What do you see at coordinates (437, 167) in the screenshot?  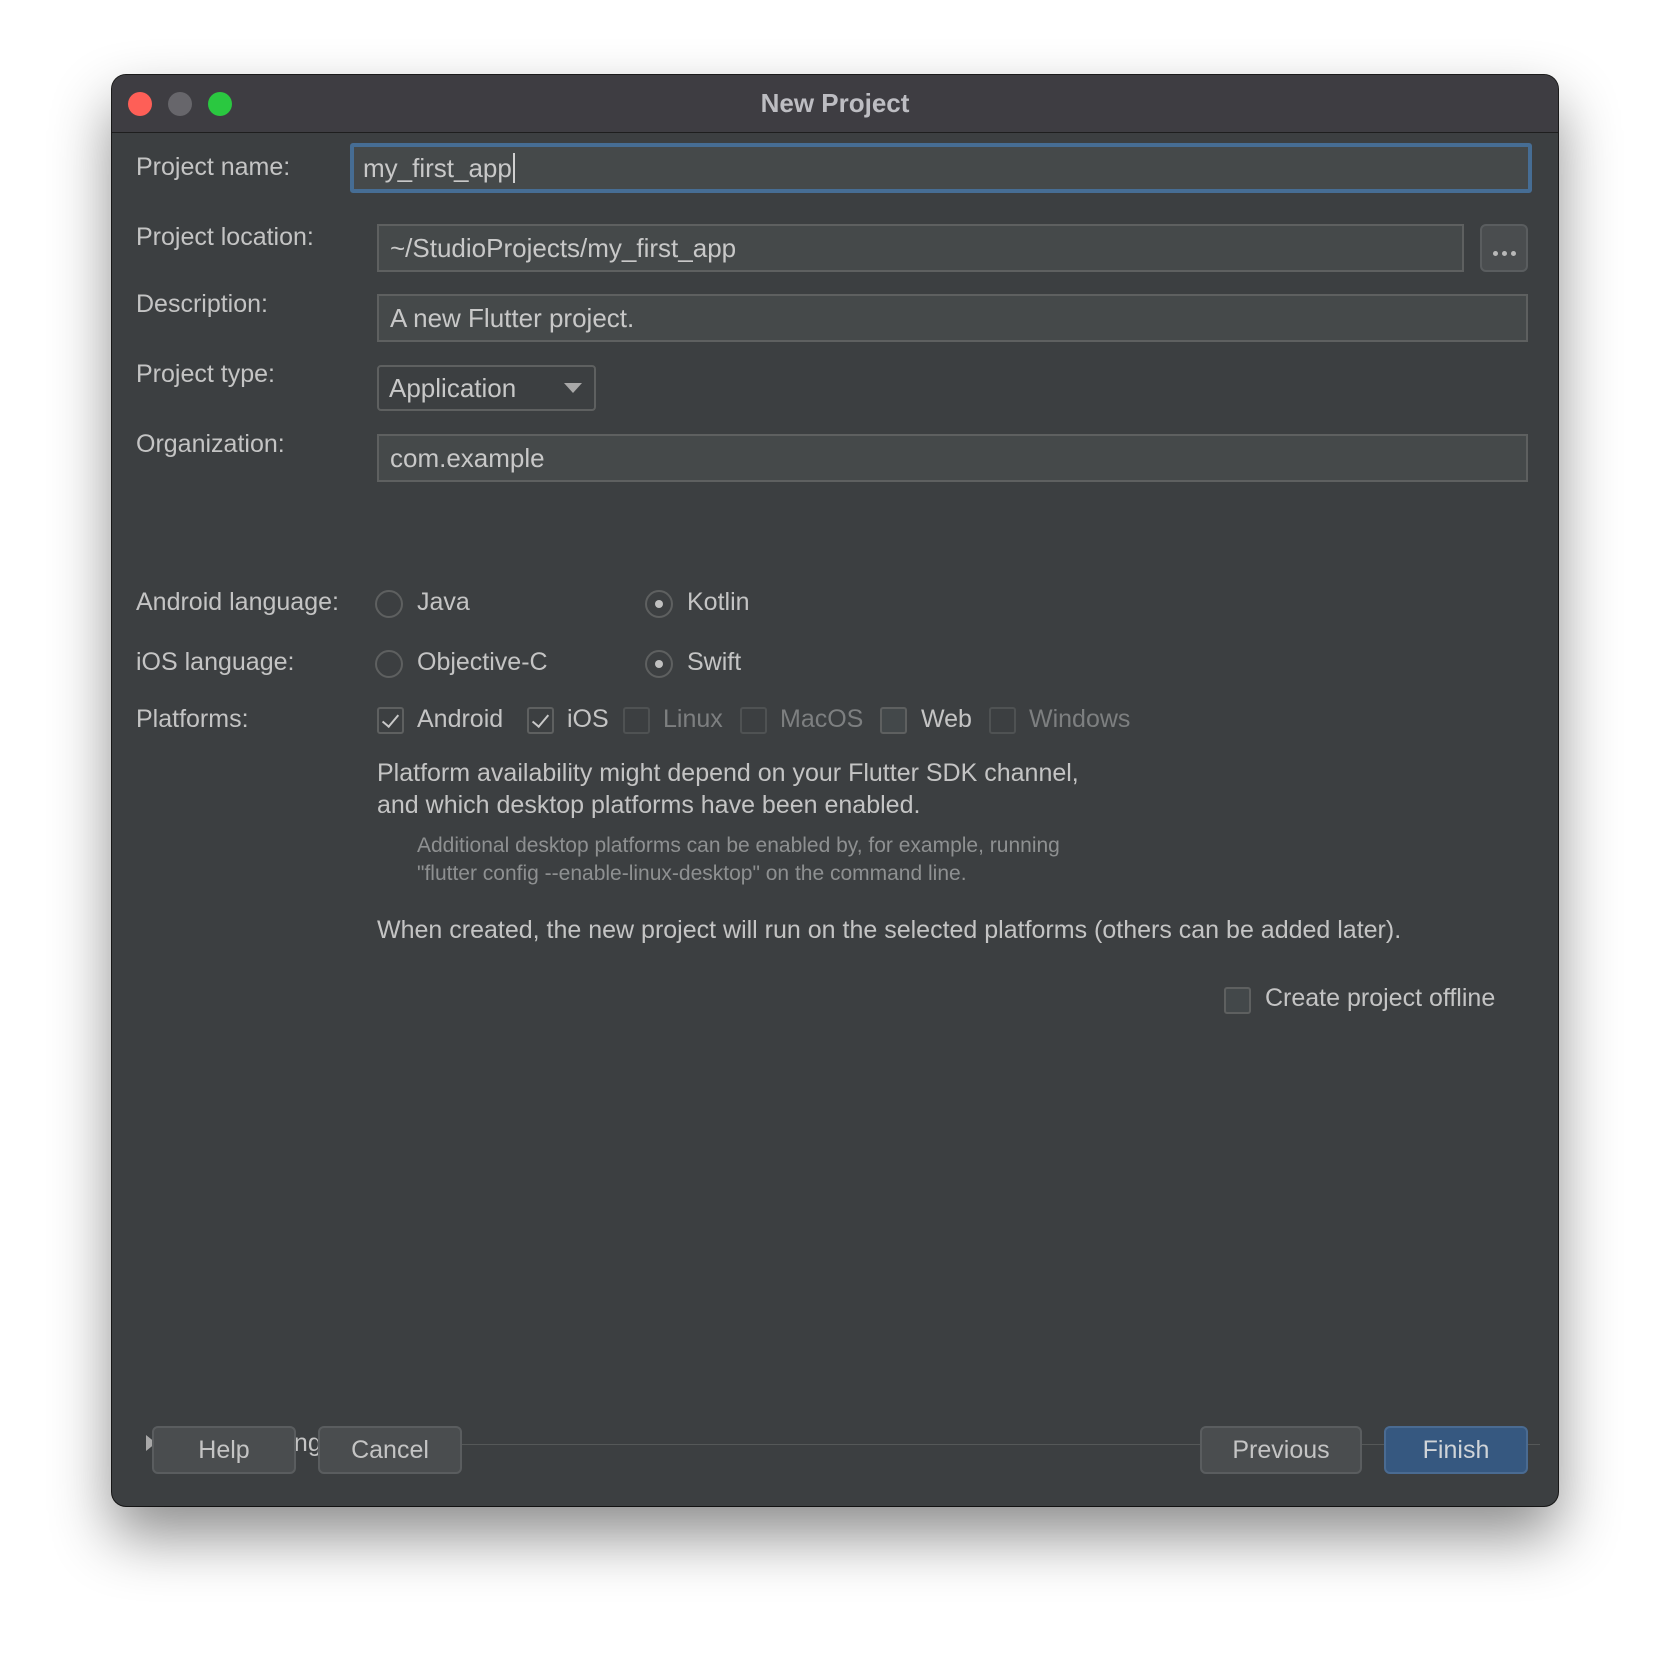 I see `project-name-value: my_first_app` at bounding box center [437, 167].